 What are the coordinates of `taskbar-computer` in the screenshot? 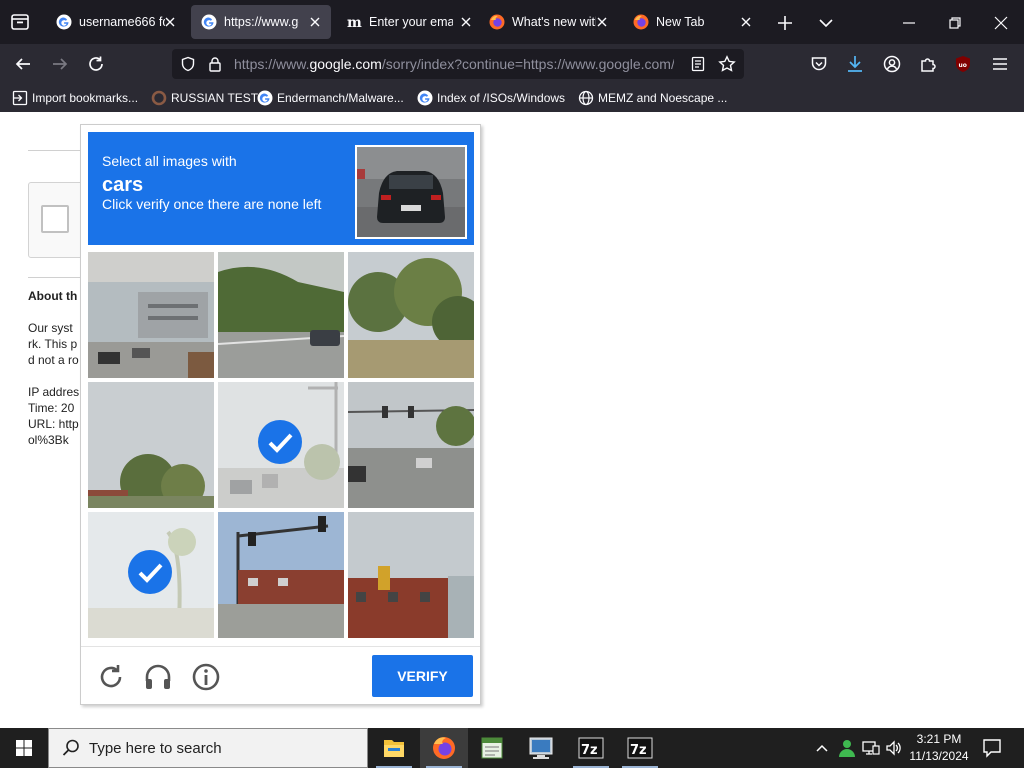 It's located at (541, 748).